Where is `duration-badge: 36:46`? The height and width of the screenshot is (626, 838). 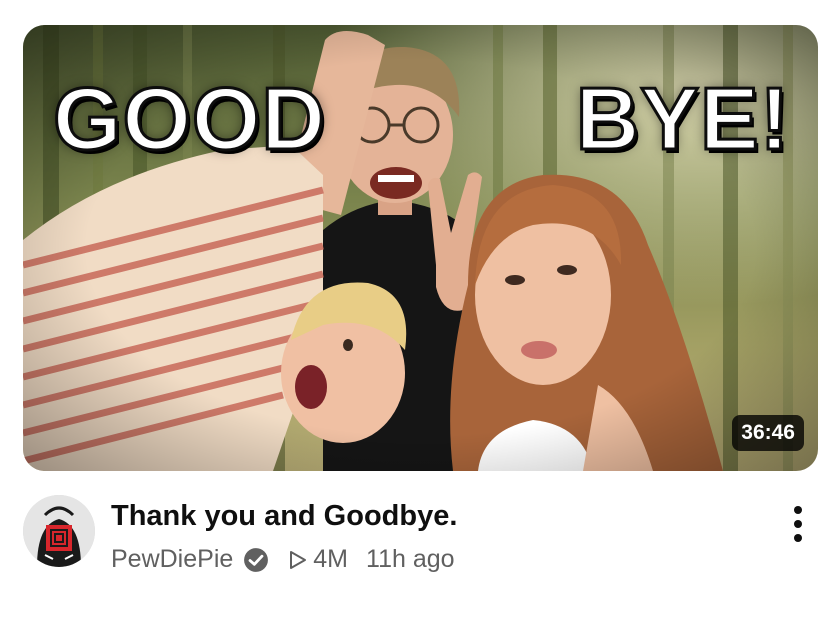
duration-badge: 36:46 is located at coordinates (768, 433).